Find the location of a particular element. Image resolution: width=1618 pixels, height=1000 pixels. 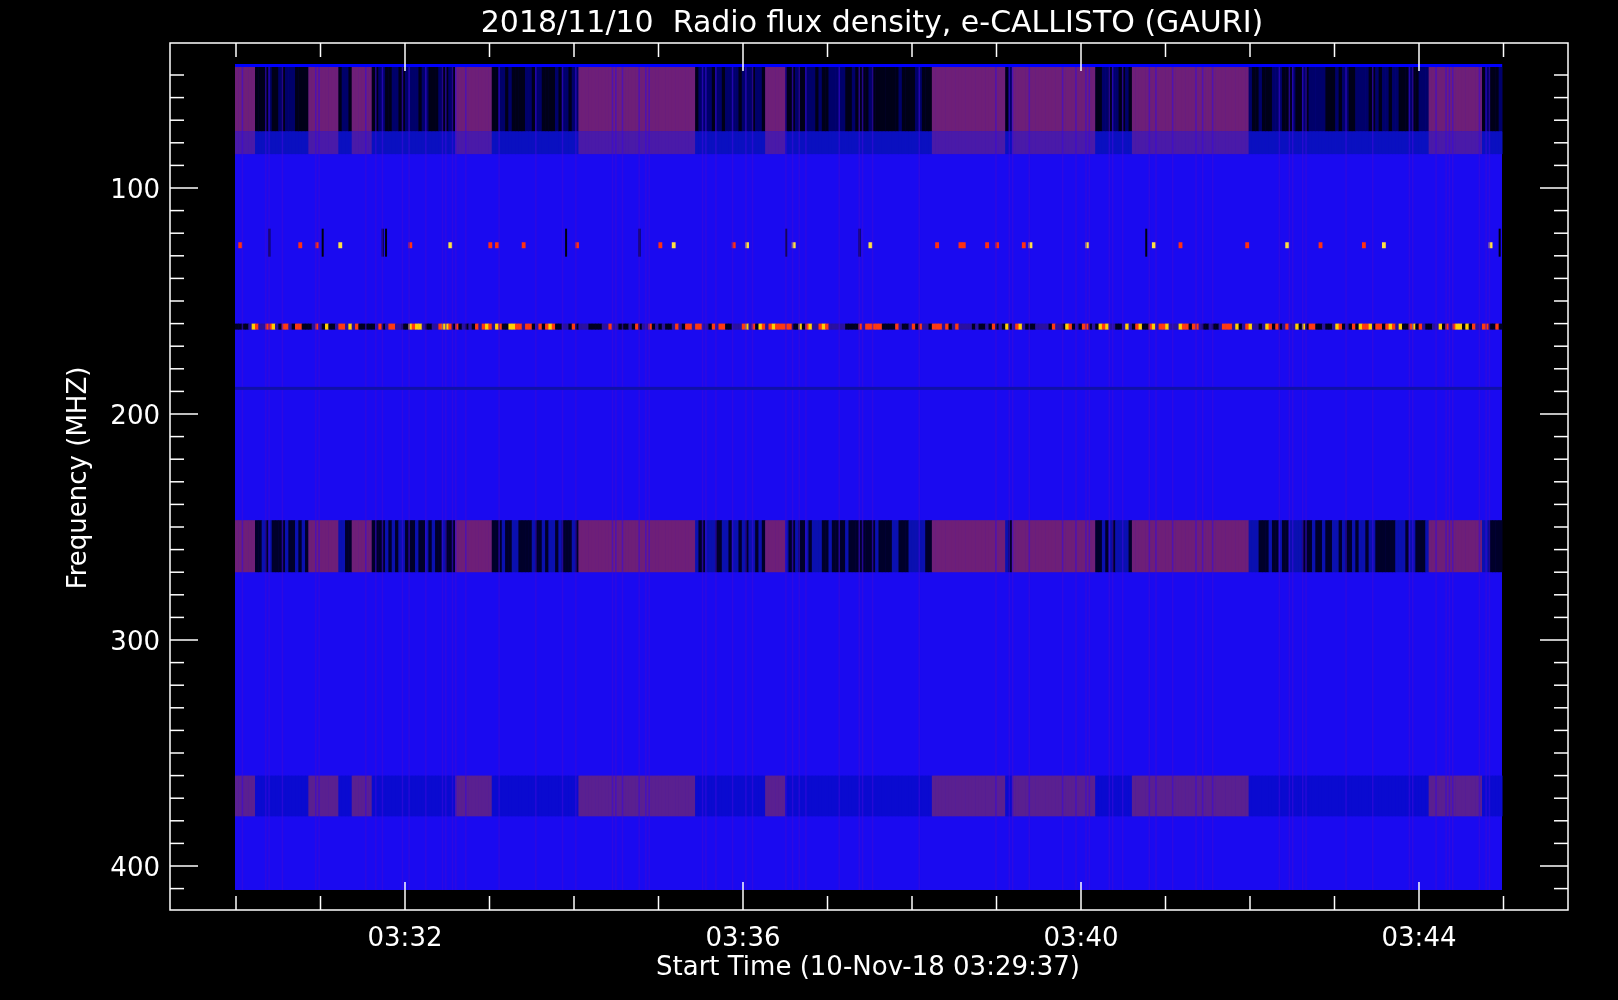

y-tick-label: 100 is located at coordinates (135, 189).